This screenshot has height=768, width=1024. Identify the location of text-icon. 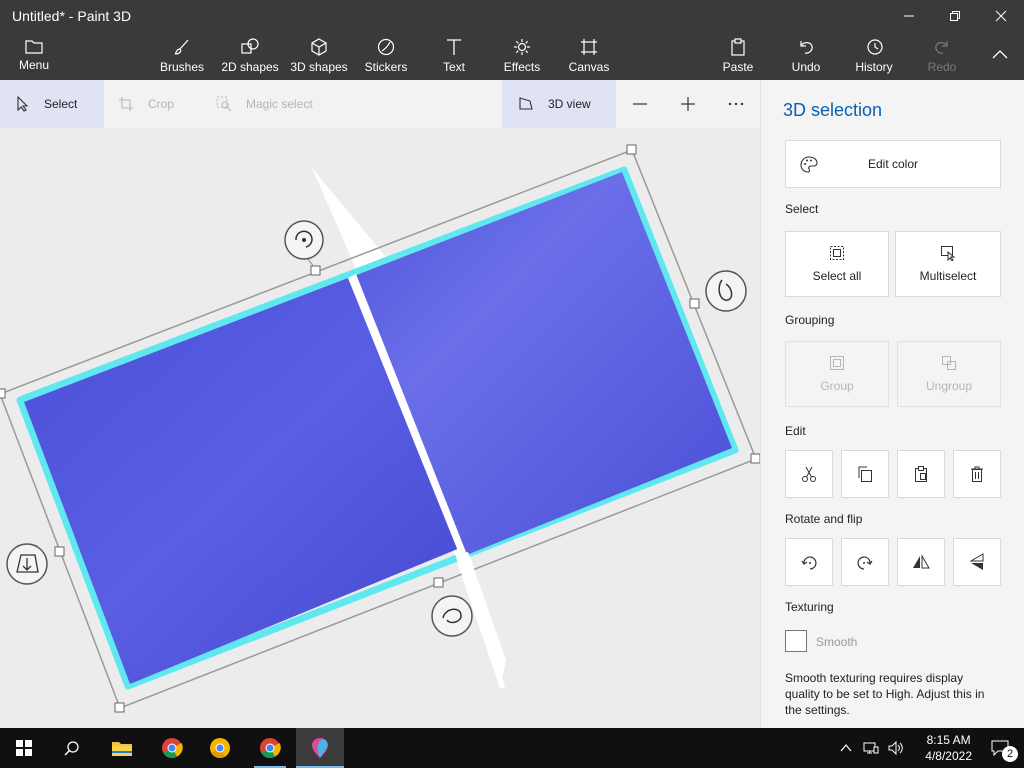
(454, 47).